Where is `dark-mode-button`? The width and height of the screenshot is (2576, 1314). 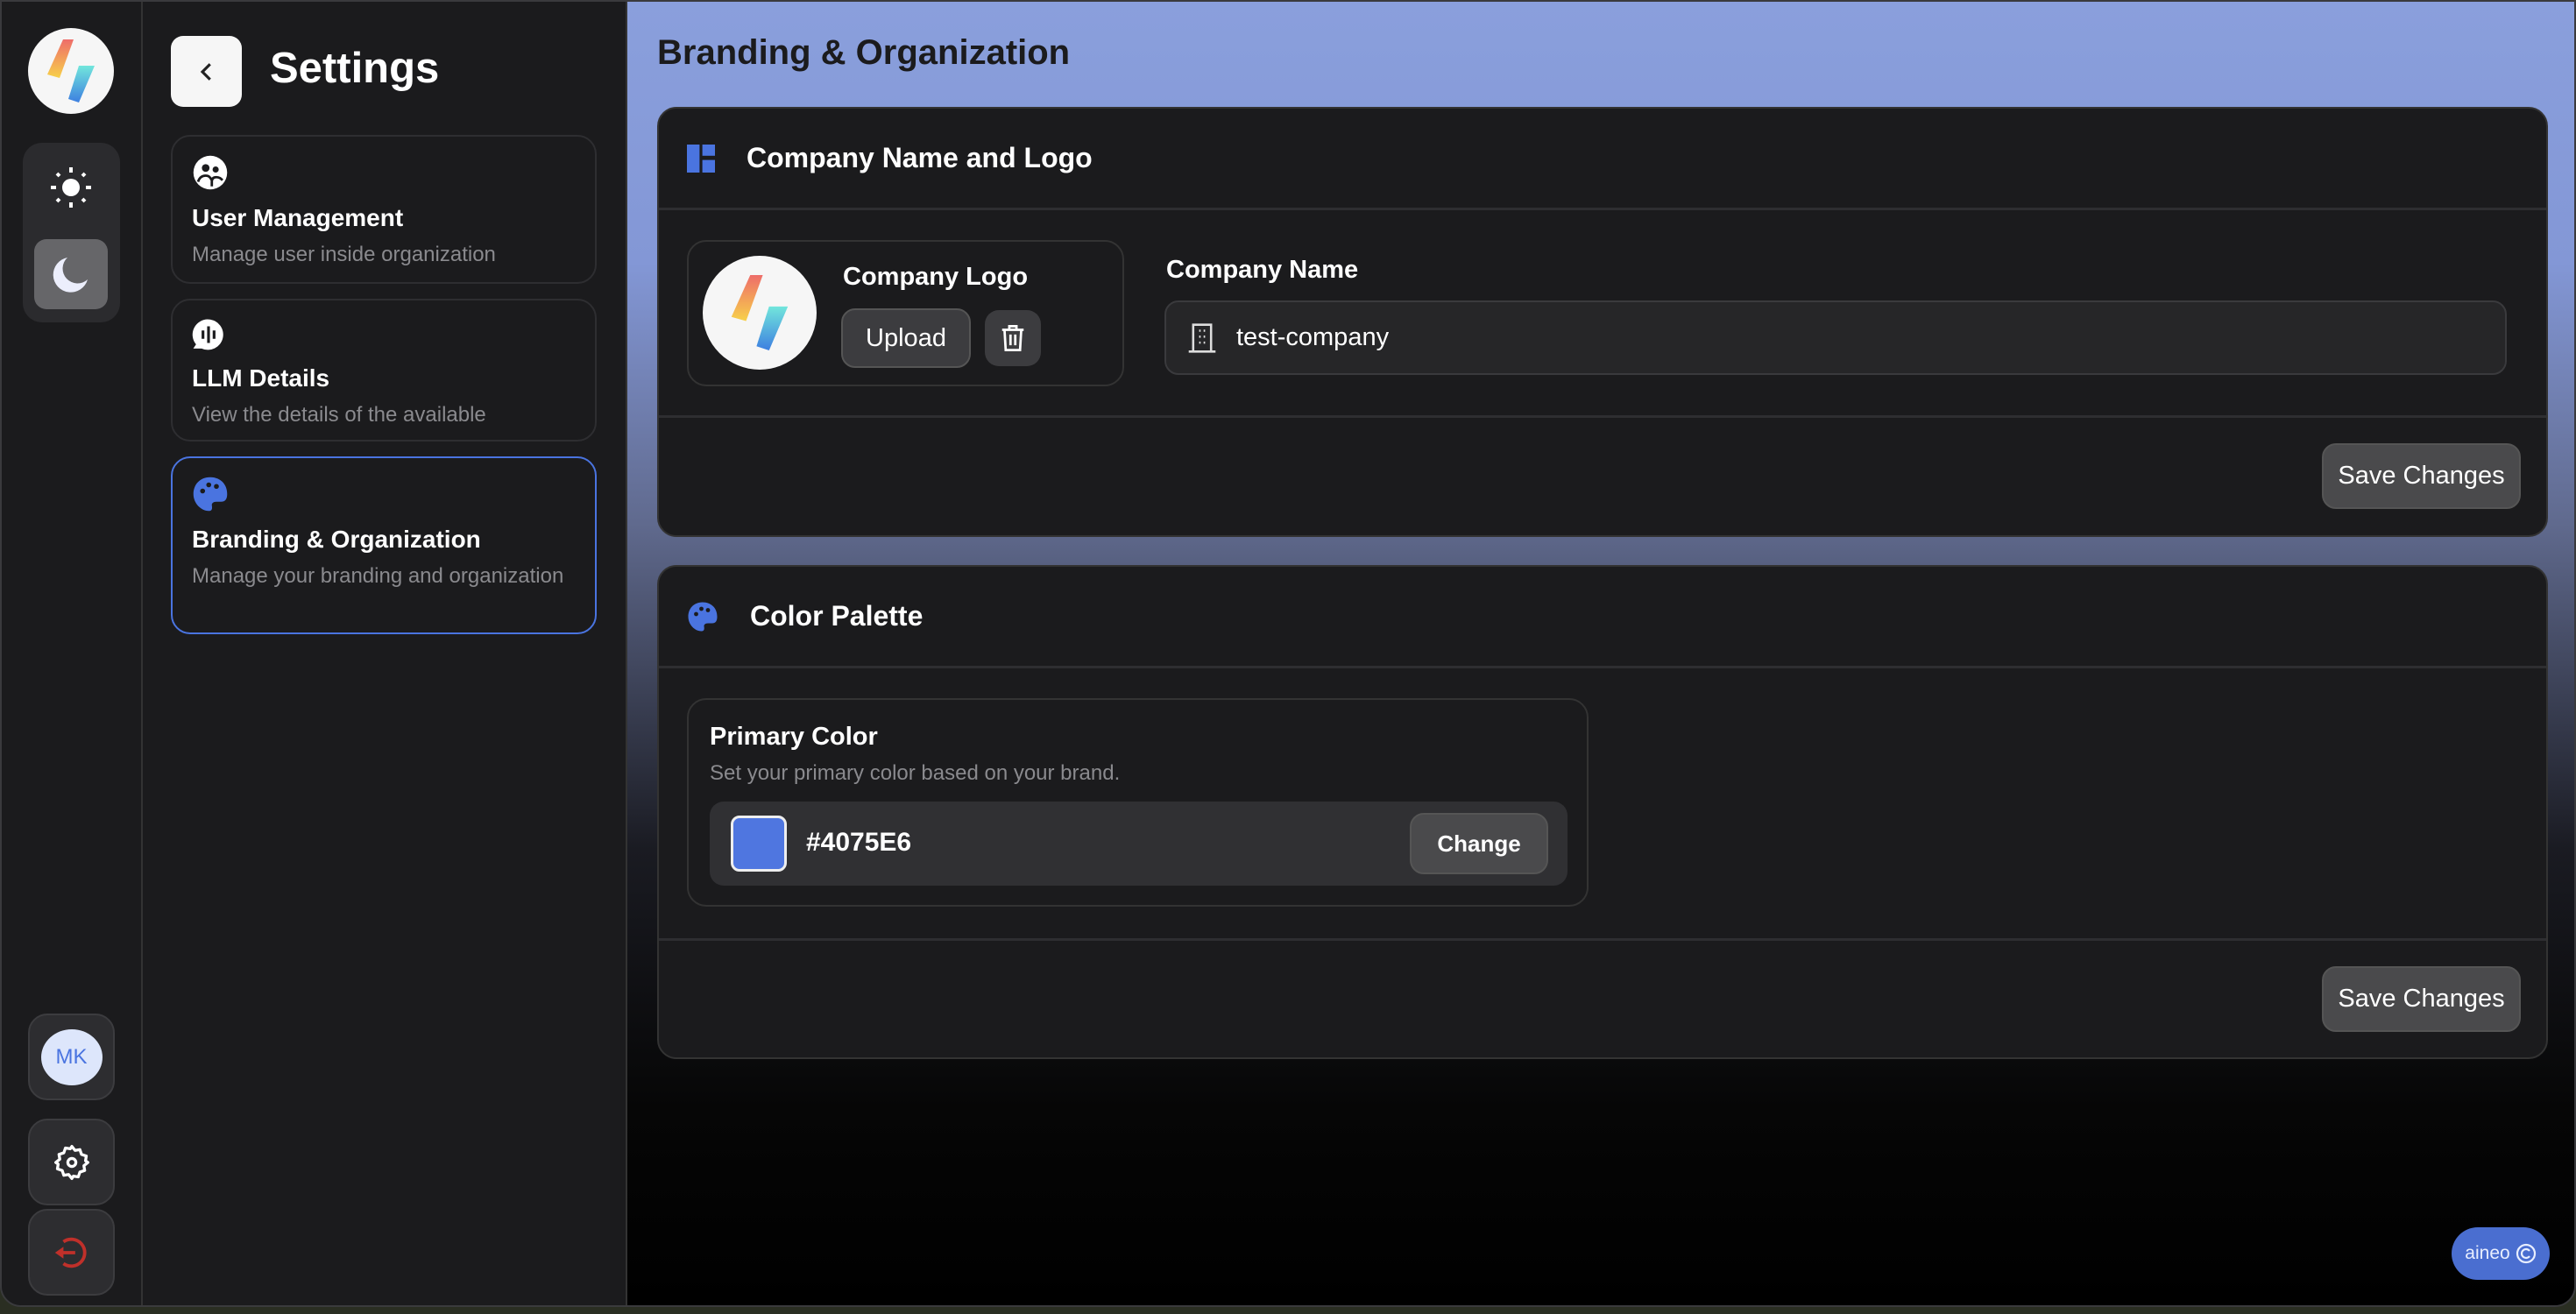 dark-mode-button is located at coordinates (71, 274).